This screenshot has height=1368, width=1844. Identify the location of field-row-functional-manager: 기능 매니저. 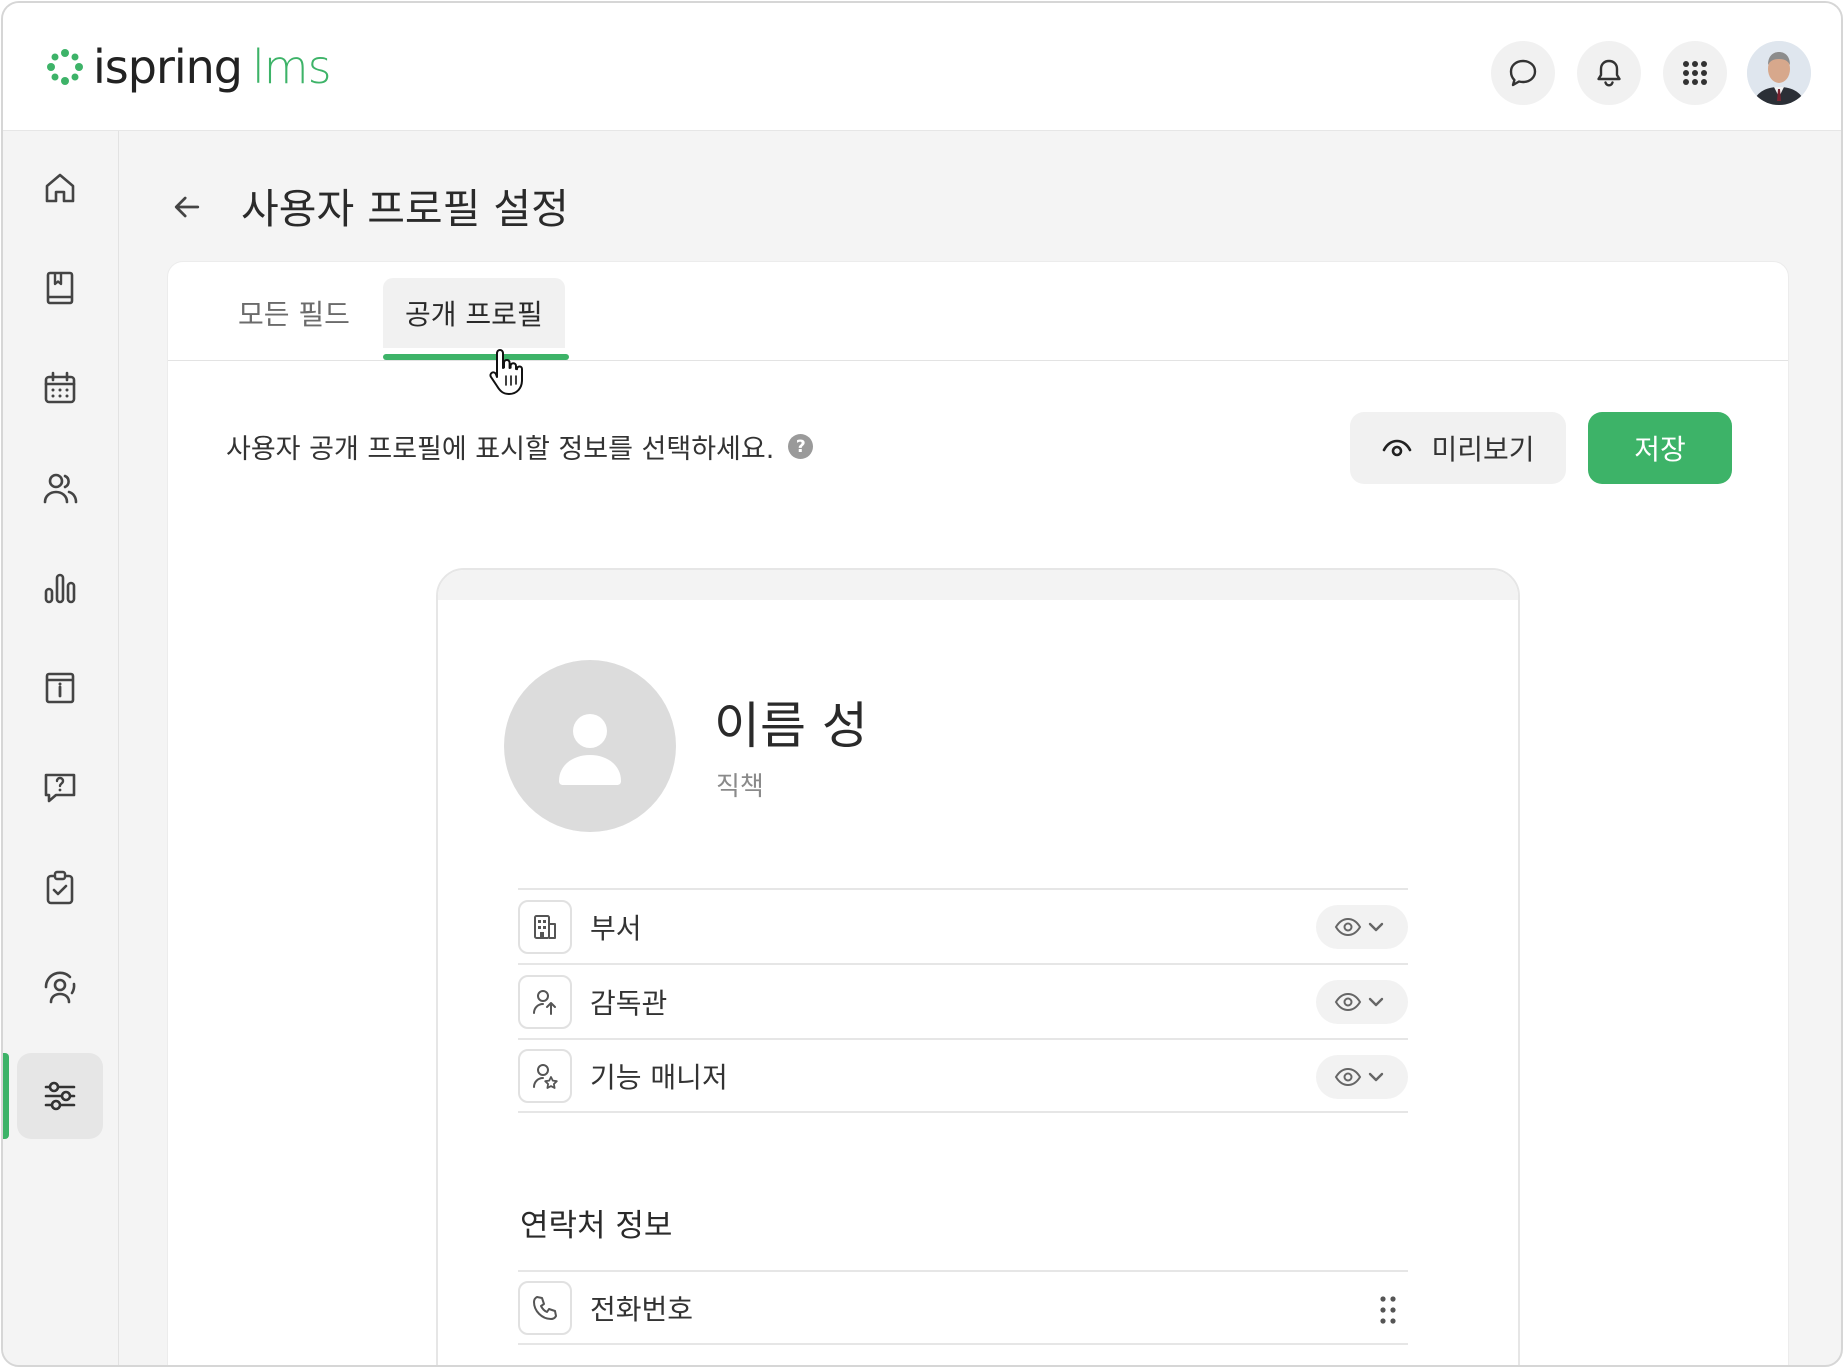
(963, 1075).